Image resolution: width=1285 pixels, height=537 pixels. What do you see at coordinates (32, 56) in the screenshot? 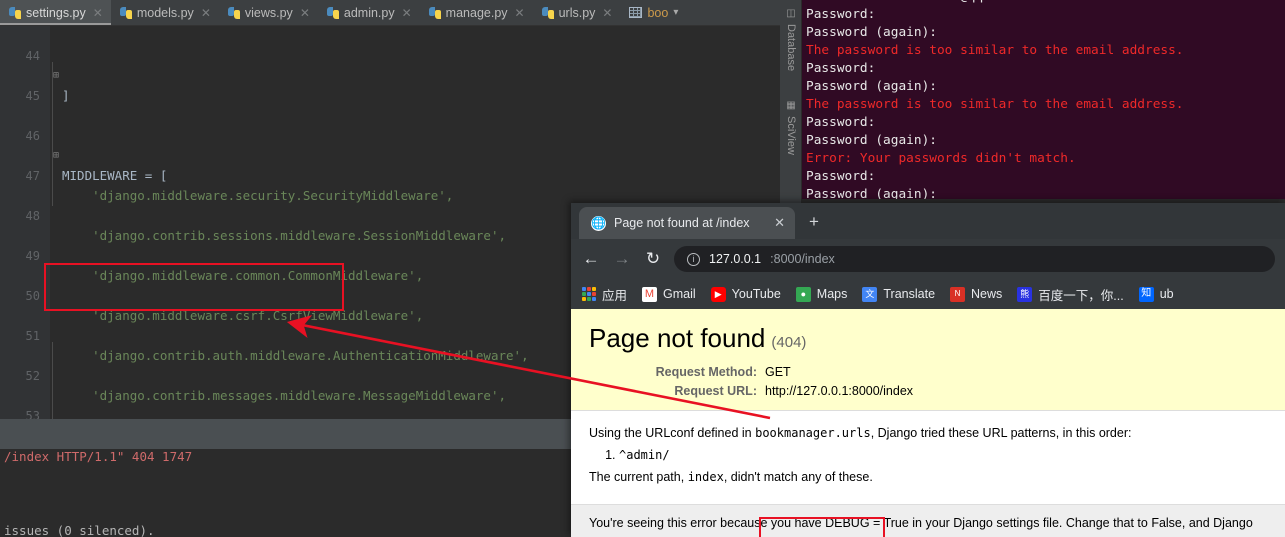
I see `line-number: 44` at bounding box center [32, 56].